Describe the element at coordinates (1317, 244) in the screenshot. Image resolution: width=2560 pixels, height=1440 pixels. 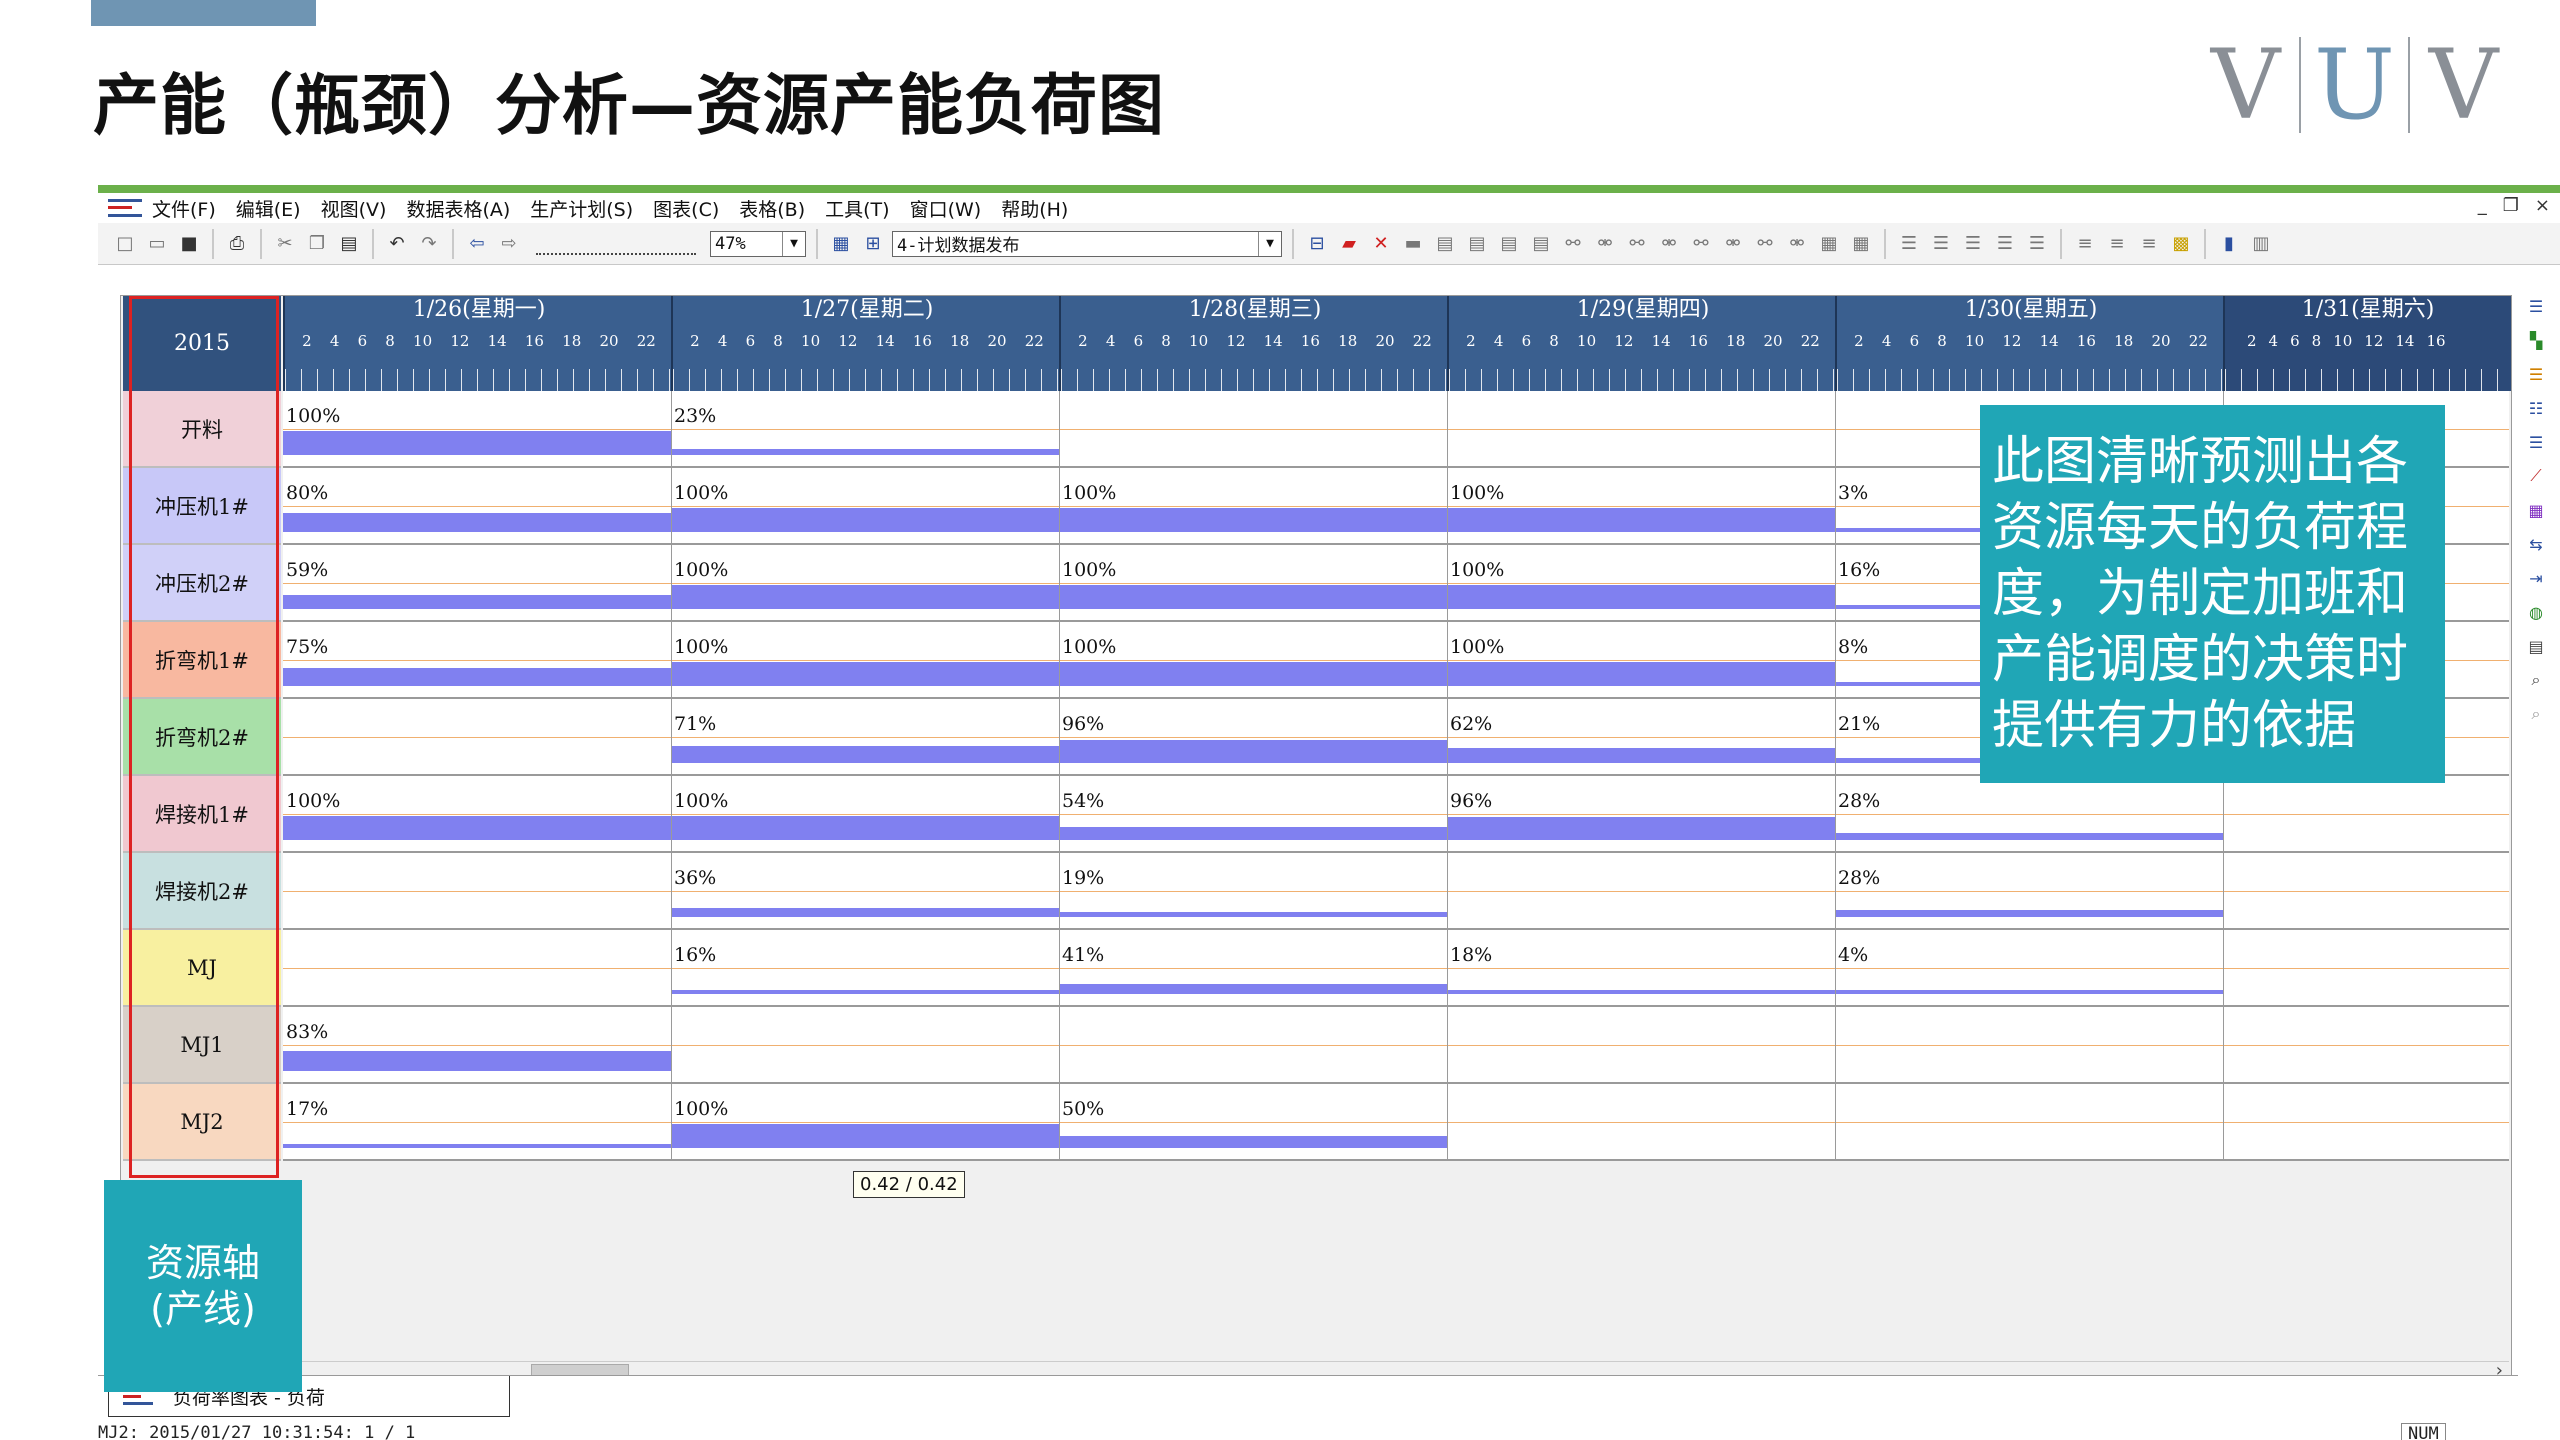
I see `gantt-icon: ⊟` at that location.